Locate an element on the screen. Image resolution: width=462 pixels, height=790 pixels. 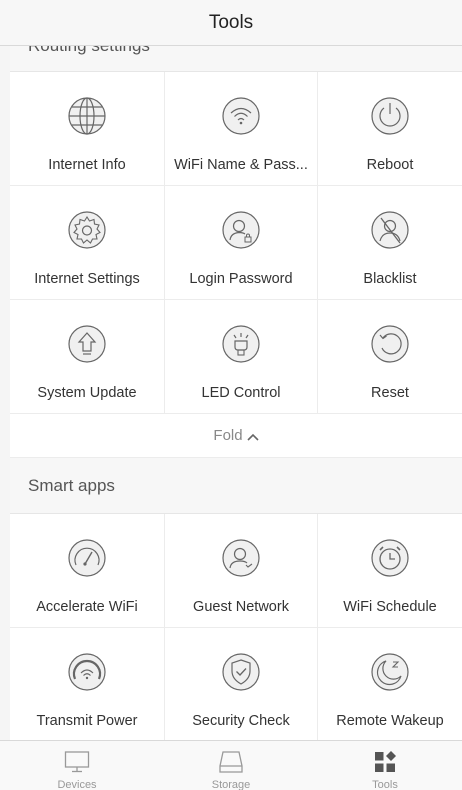
drive-icon is located at coordinates (231, 762).